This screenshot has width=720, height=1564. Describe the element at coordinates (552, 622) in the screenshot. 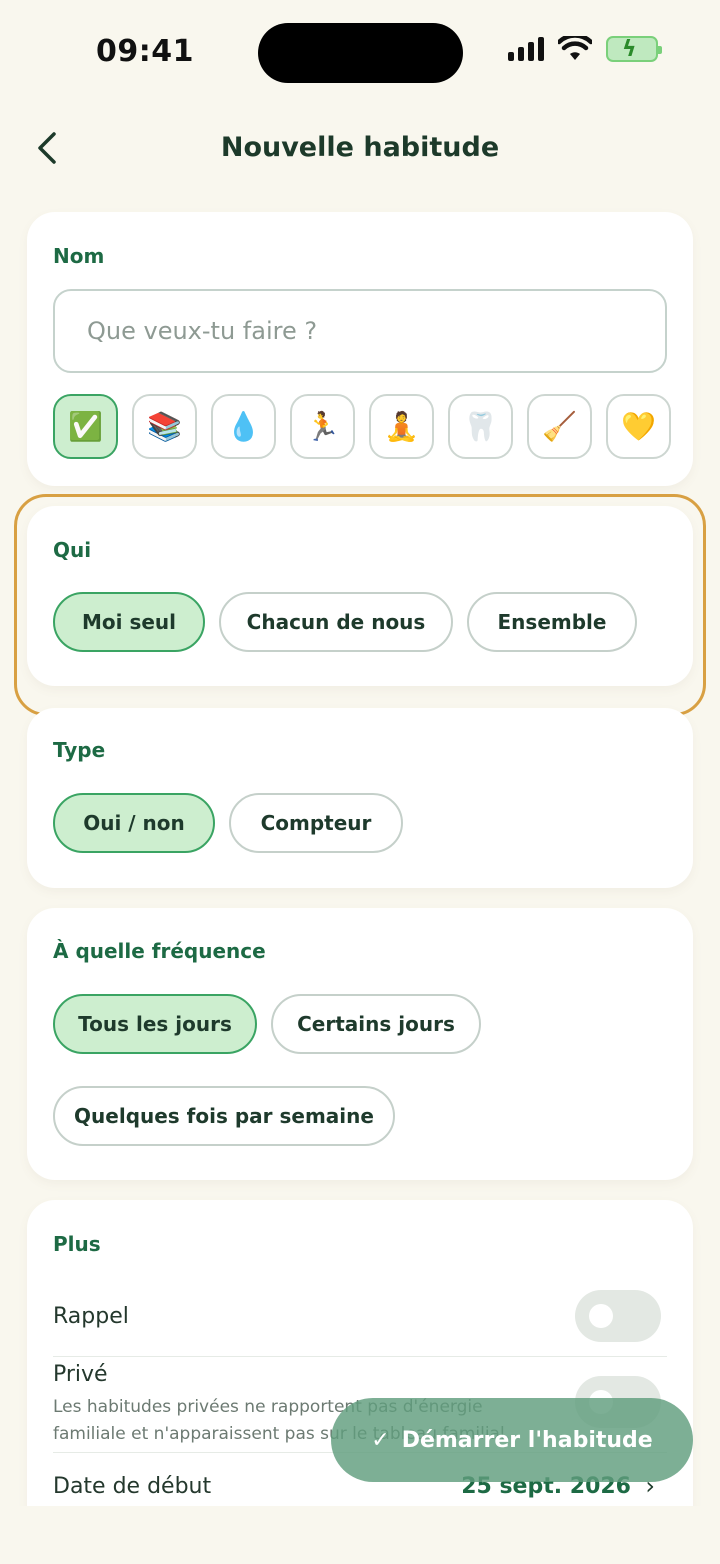

I see `who-option-together: Ensemble` at that location.